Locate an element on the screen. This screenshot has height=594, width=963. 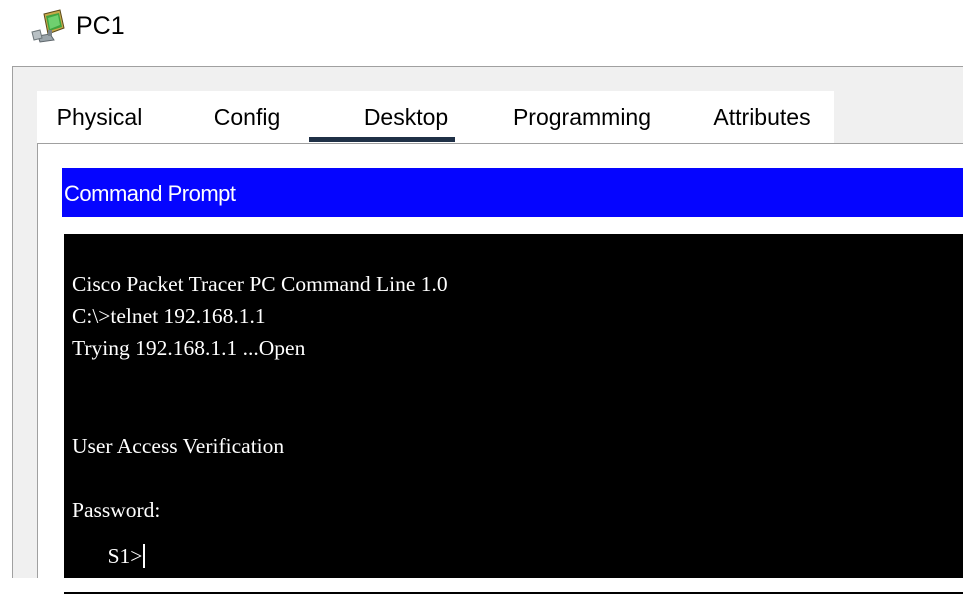
terminal-prompt-line: S1> is located at coordinates (109, 547).